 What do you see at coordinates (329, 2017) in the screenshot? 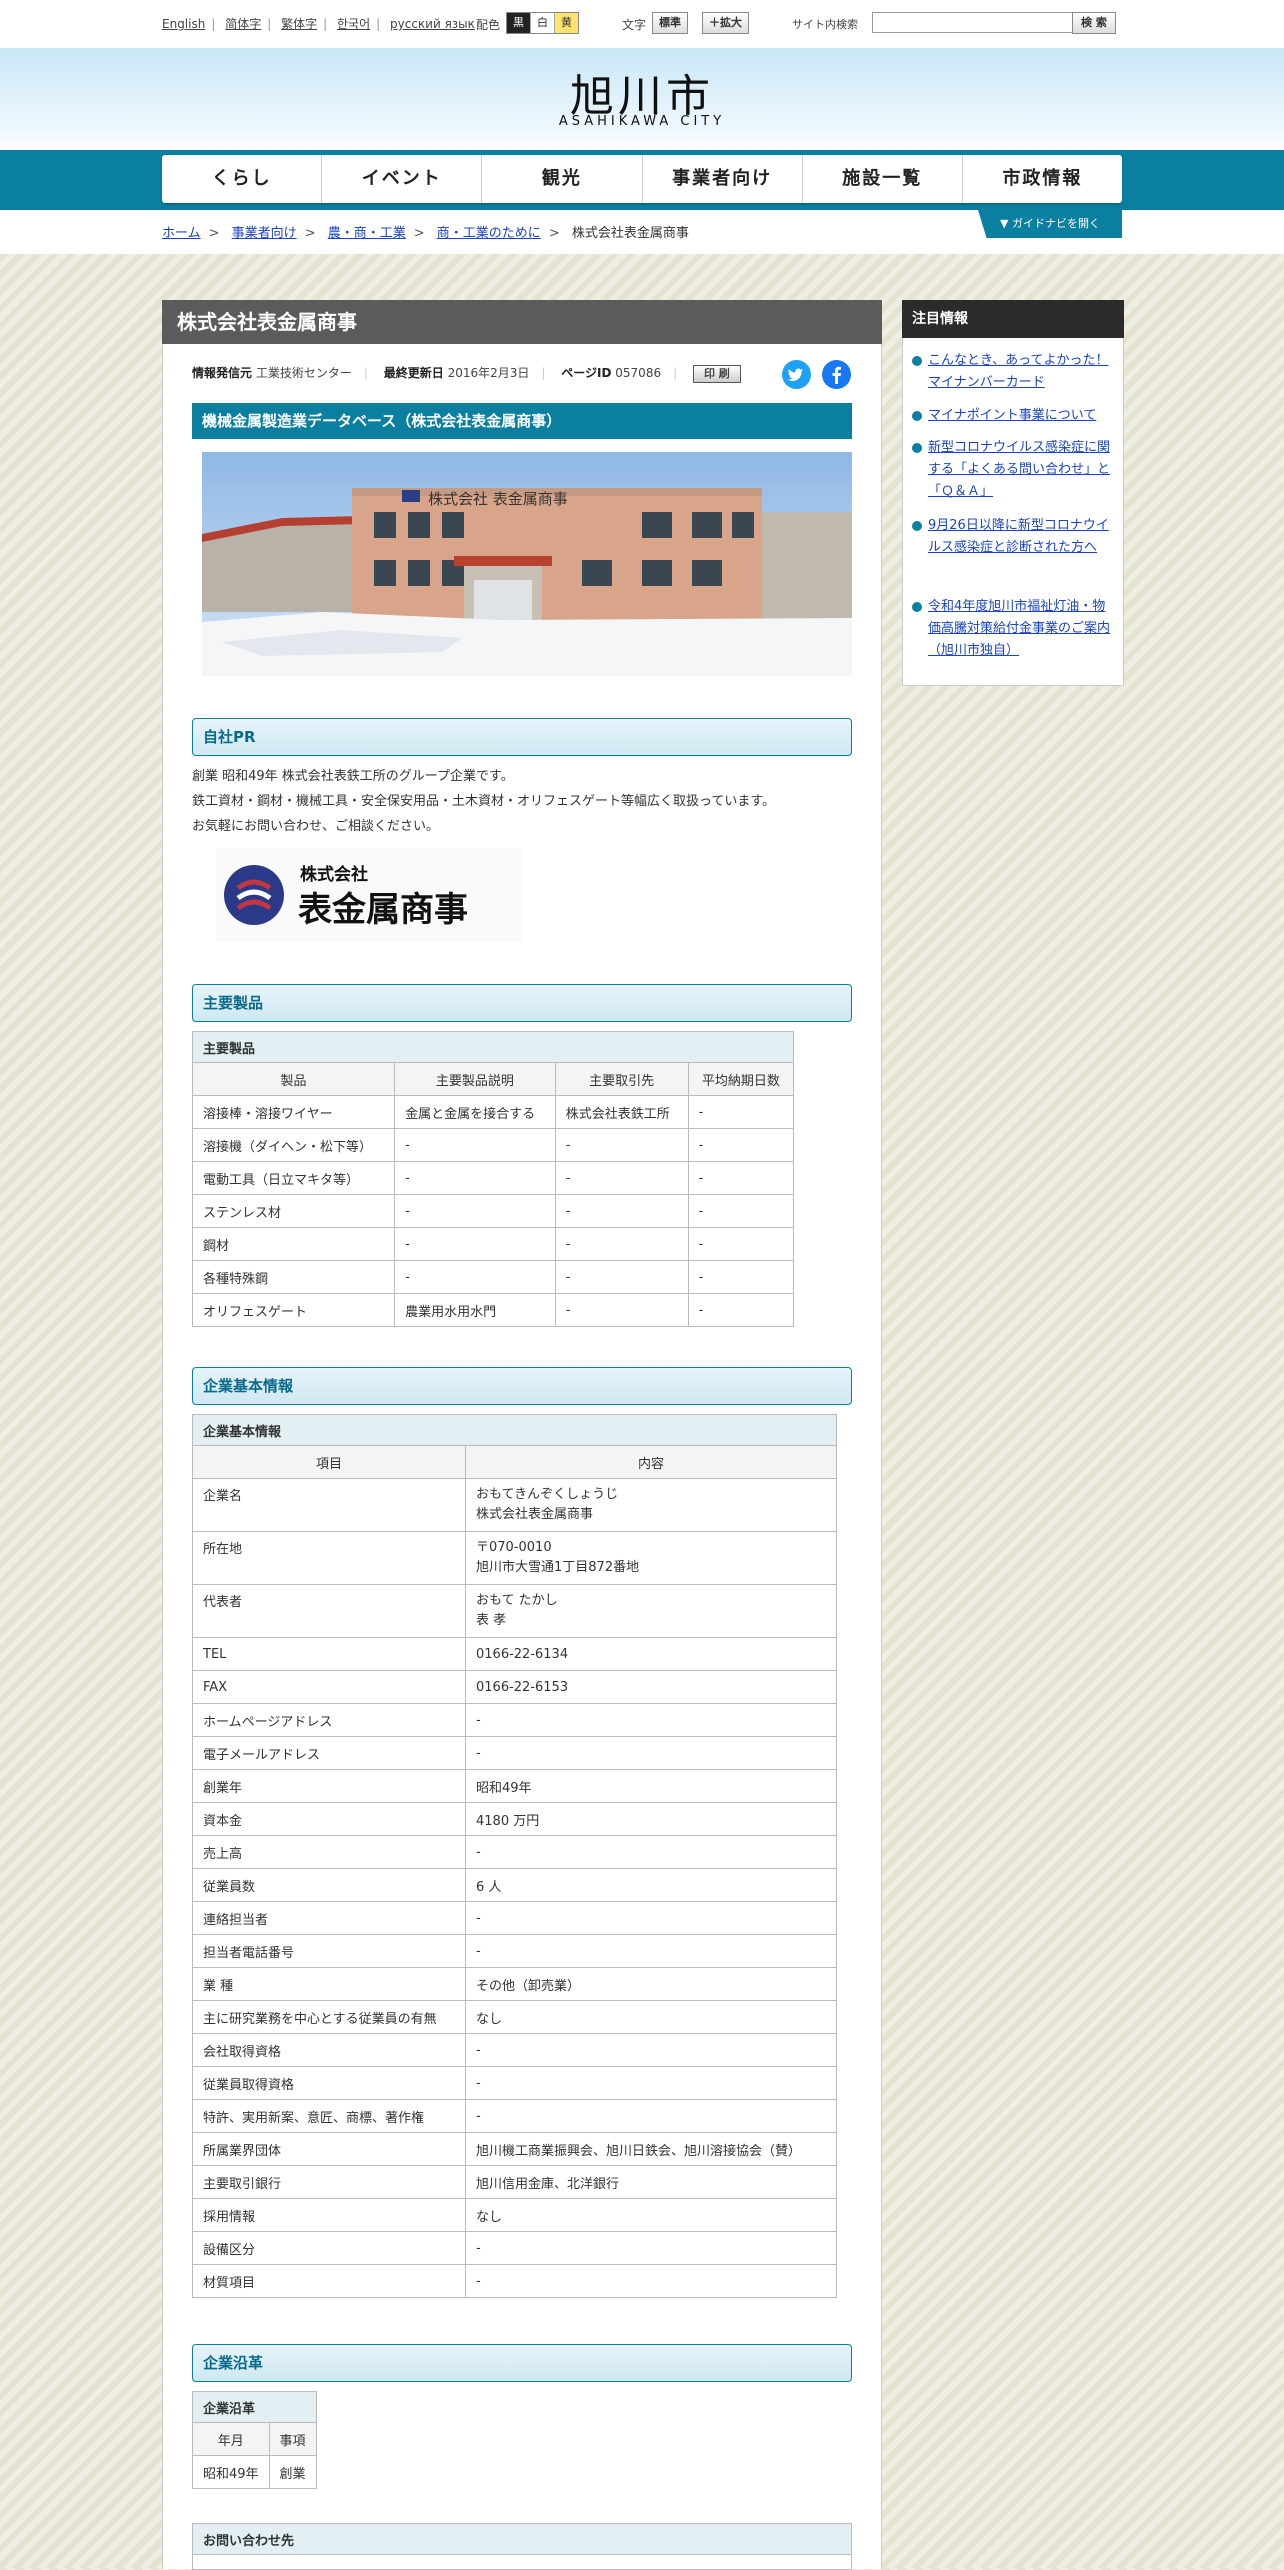
I see `cell: 主に研究業務を中心とする従業員の有無` at bounding box center [329, 2017].